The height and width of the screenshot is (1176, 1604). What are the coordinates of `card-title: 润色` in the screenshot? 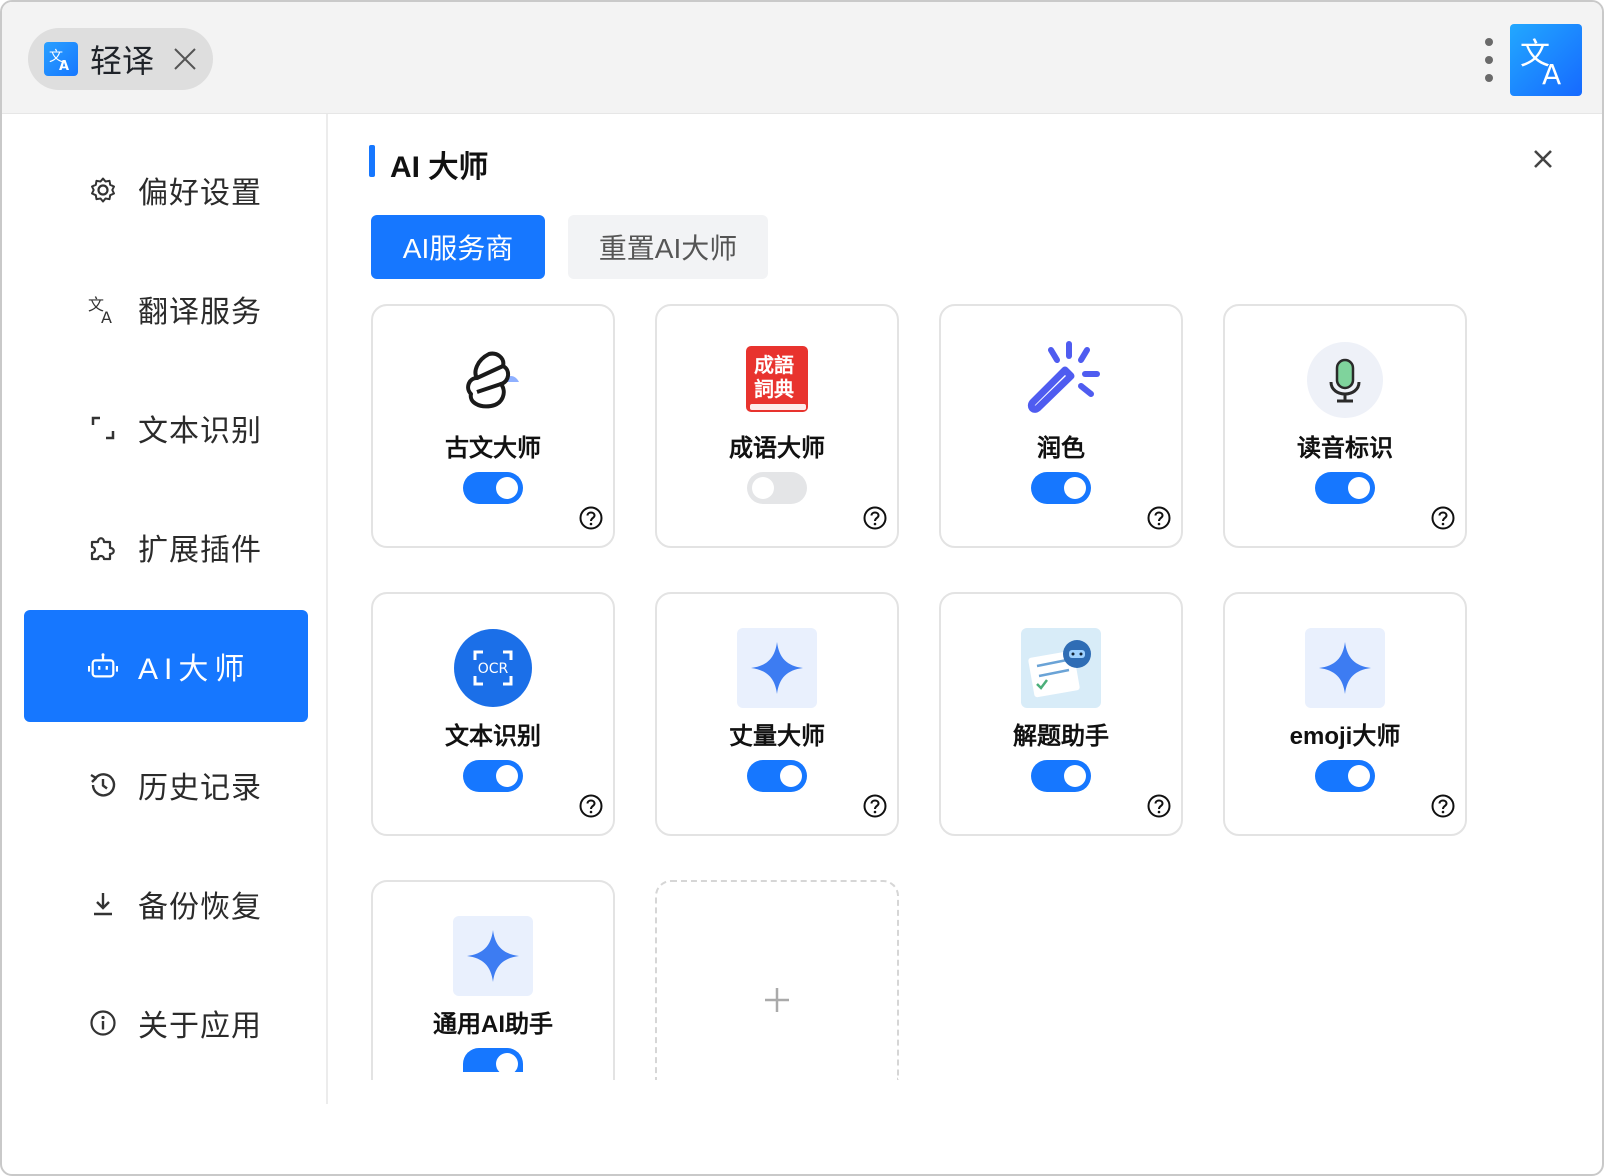 It's located at (1061, 448).